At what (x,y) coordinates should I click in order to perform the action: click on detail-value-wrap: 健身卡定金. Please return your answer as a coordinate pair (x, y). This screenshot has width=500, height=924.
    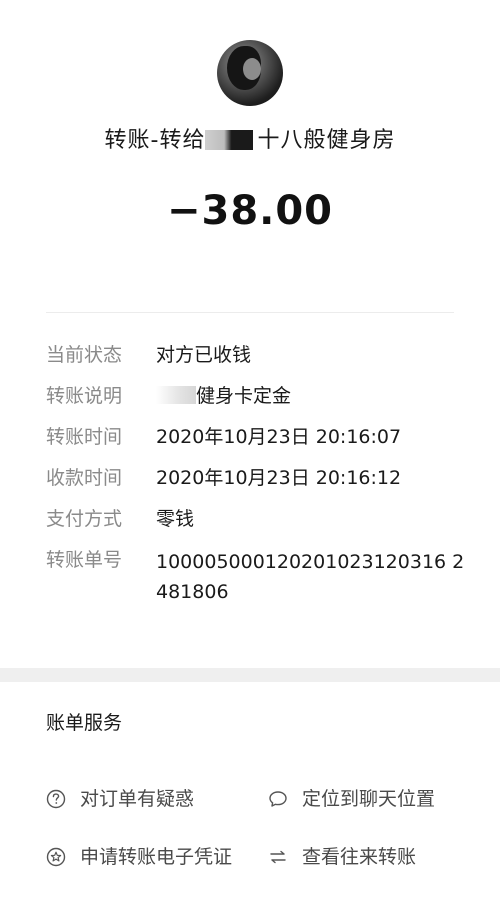
    Looking at the image, I should click on (311, 396).